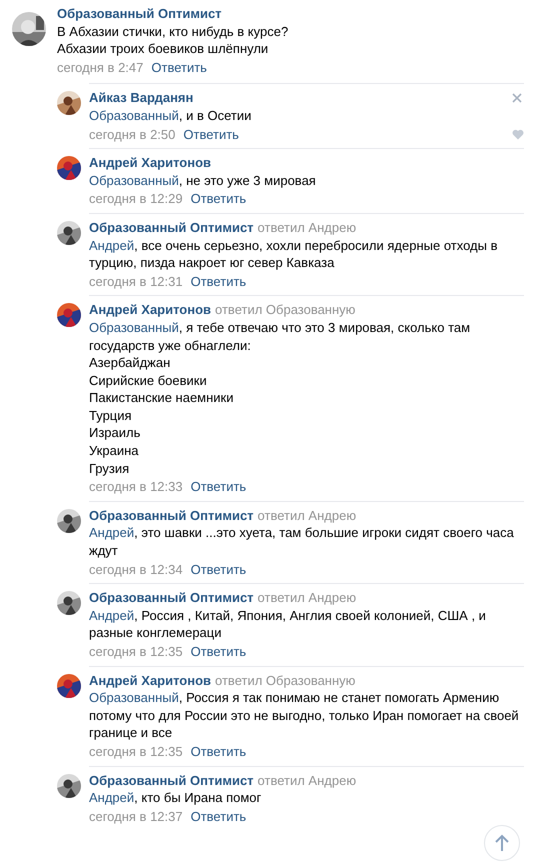  I want to click on comment-text: Андрей, кто бы Ирана помог, so click(175, 798).